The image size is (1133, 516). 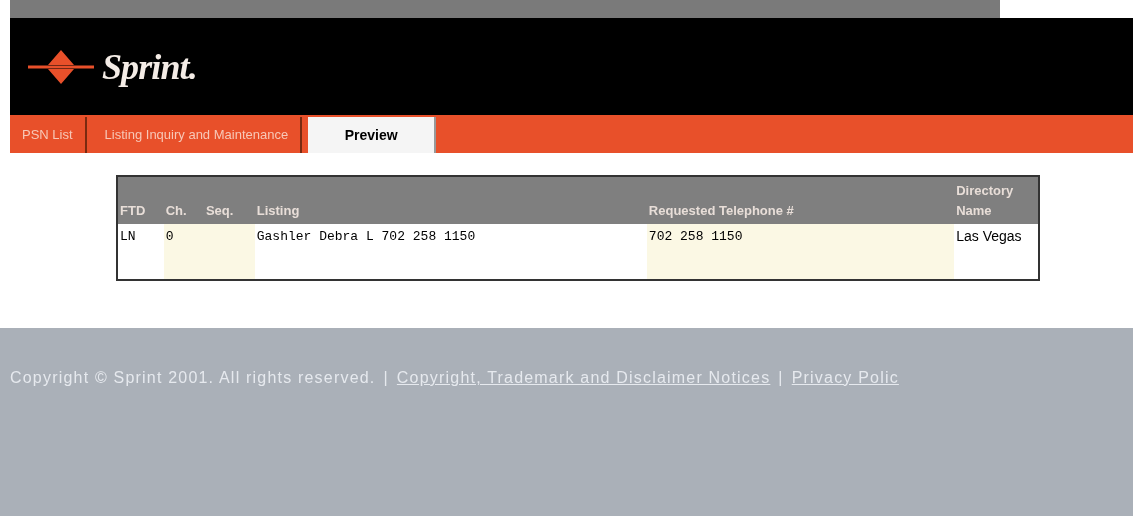 What do you see at coordinates (845, 378) in the screenshot?
I see `footer-link: Privacy Polic` at bounding box center [845, 378].